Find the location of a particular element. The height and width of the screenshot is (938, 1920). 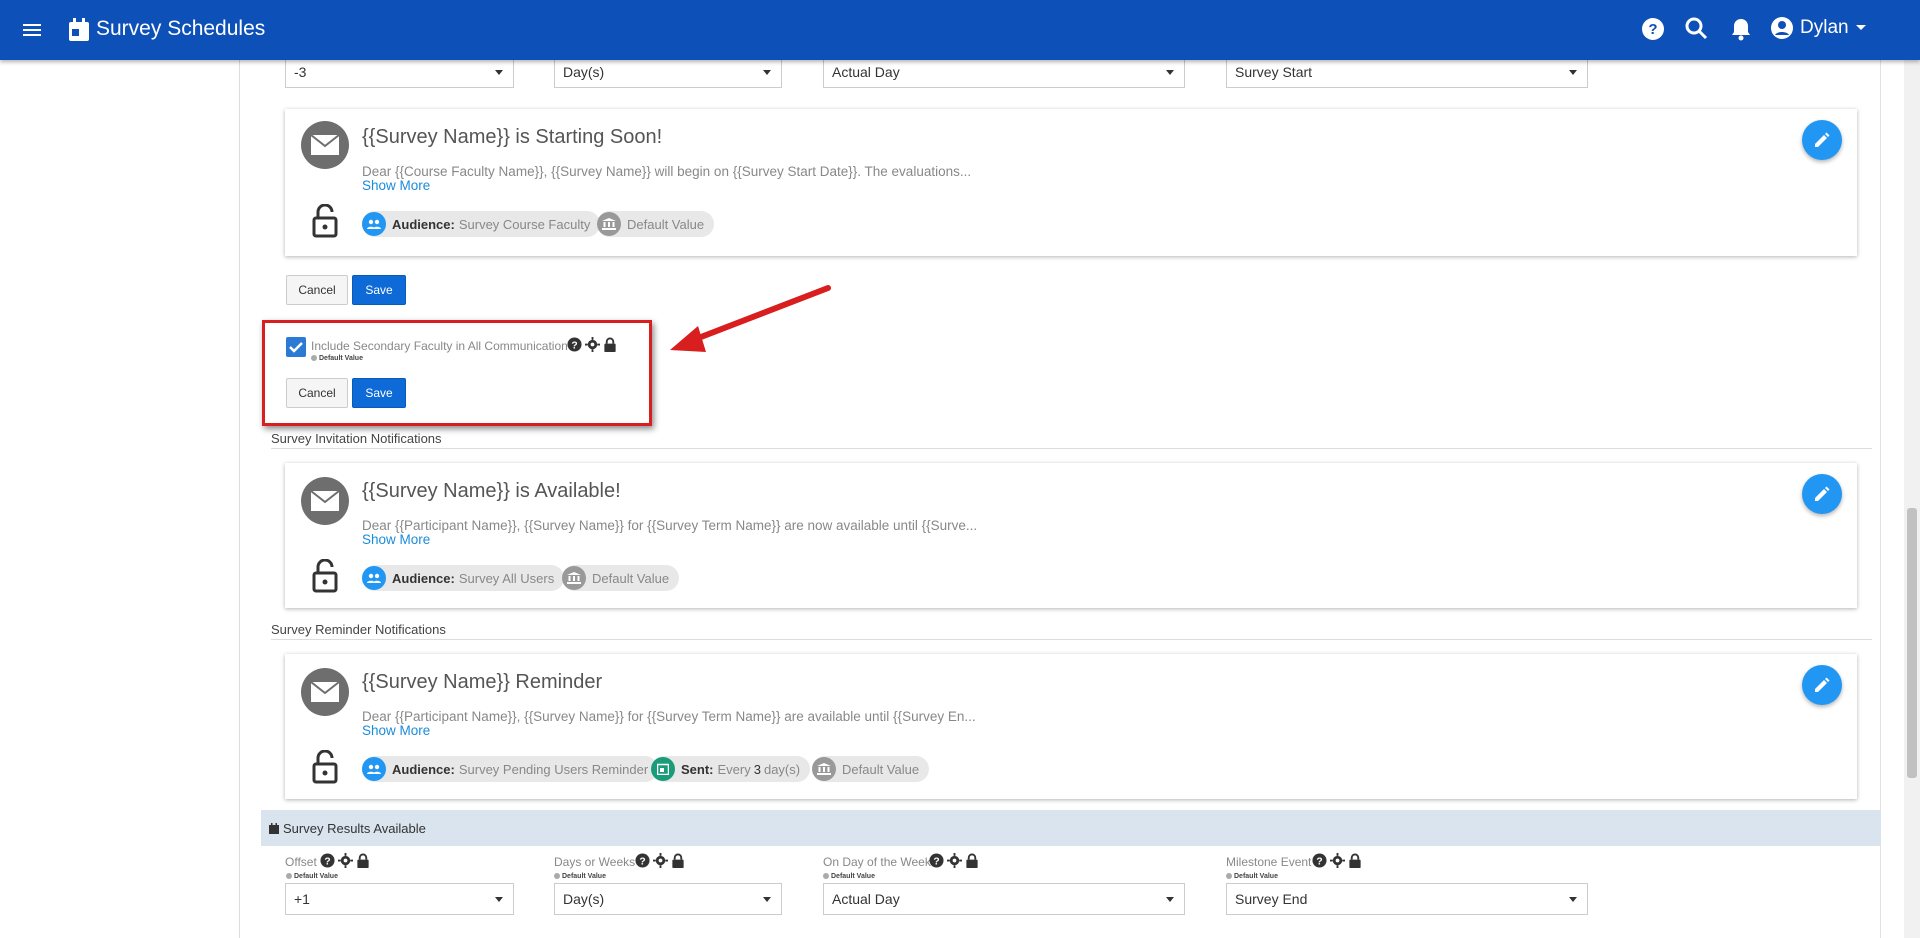

card-title: {{Survey Name}} is Starting Soon! is located at coordinates (512, 137).